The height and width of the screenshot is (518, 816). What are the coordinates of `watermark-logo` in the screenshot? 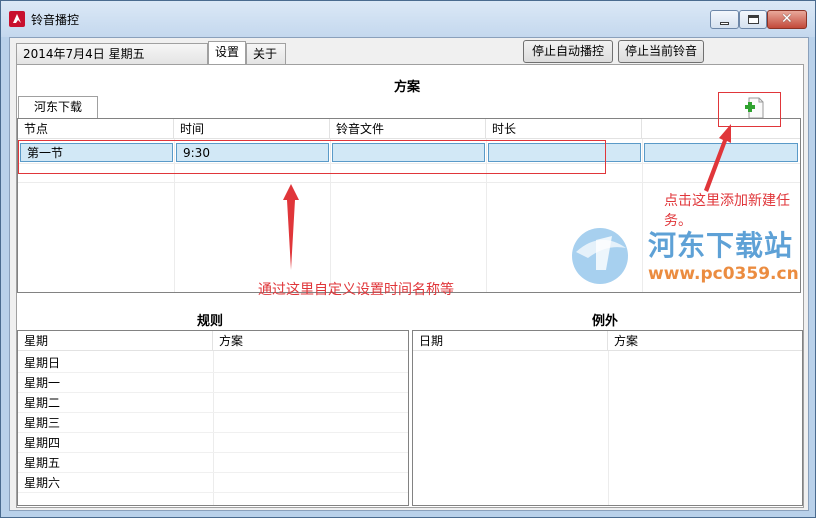 It's located at (602, 254).